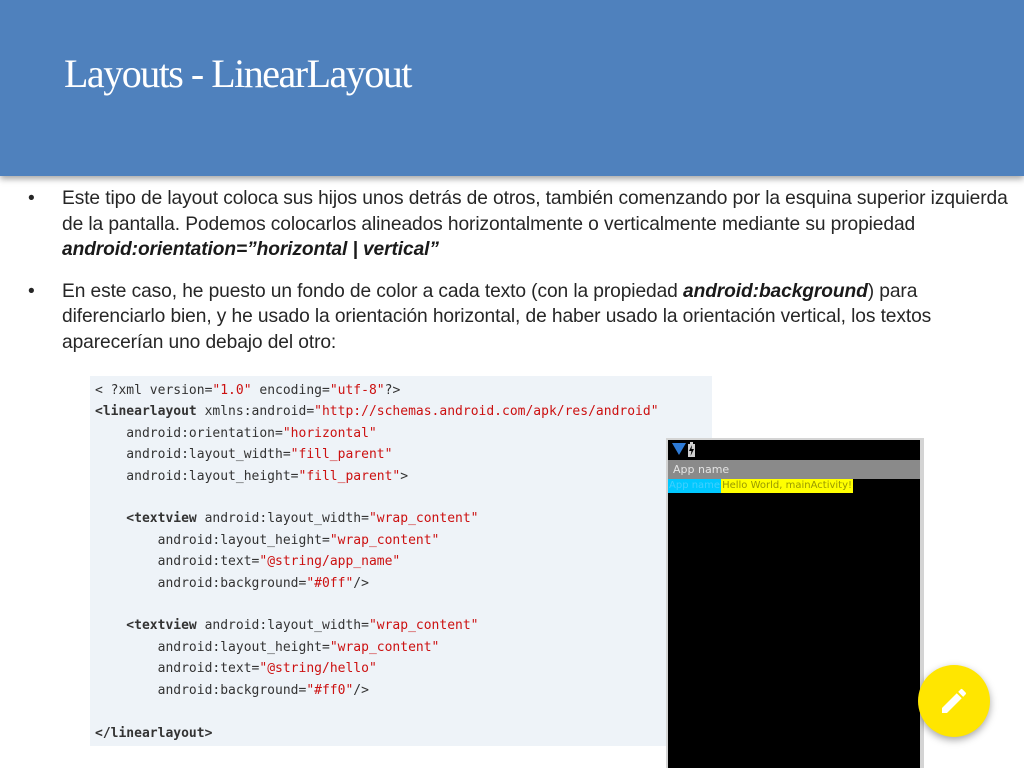 This screenshot has width=1024, height=768. I want to click on edit-fab-button, so click(954, 701).